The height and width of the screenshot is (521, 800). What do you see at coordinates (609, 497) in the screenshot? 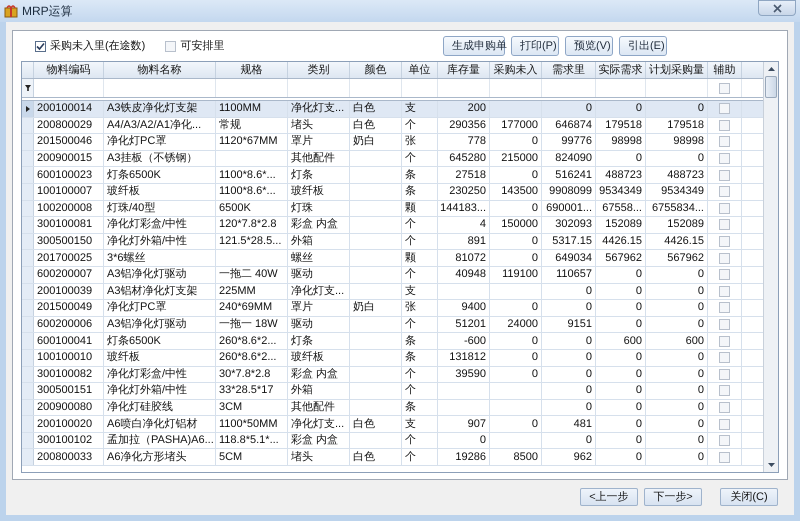
I see `footer-button: <上一步` at bounding box center [609, 497].